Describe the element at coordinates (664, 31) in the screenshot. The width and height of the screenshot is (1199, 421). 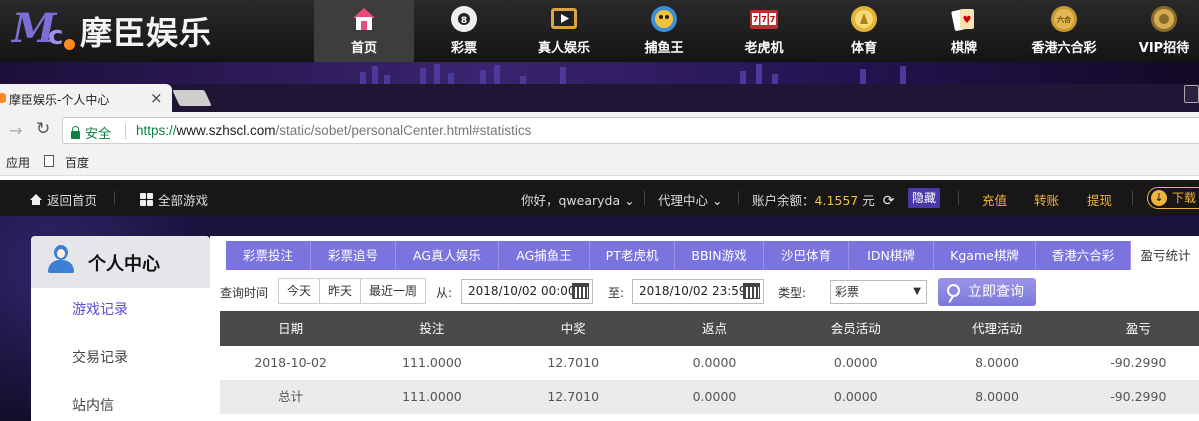
I see `nav-item-fishing: 捕鱼王` at that location.